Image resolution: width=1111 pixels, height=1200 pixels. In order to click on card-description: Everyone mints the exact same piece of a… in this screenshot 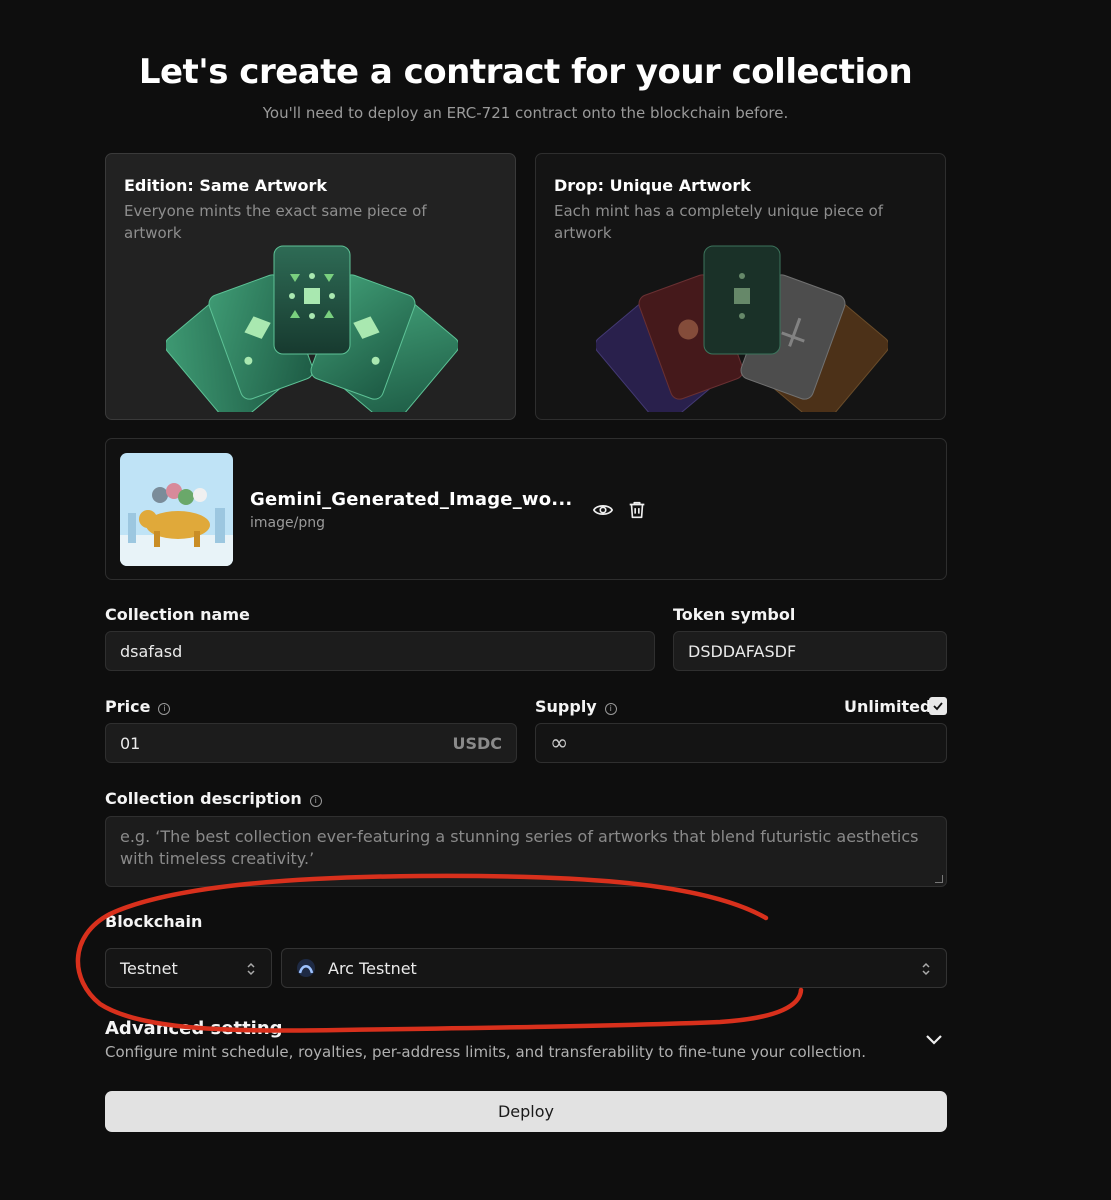, I will do `click(275, 222)`.